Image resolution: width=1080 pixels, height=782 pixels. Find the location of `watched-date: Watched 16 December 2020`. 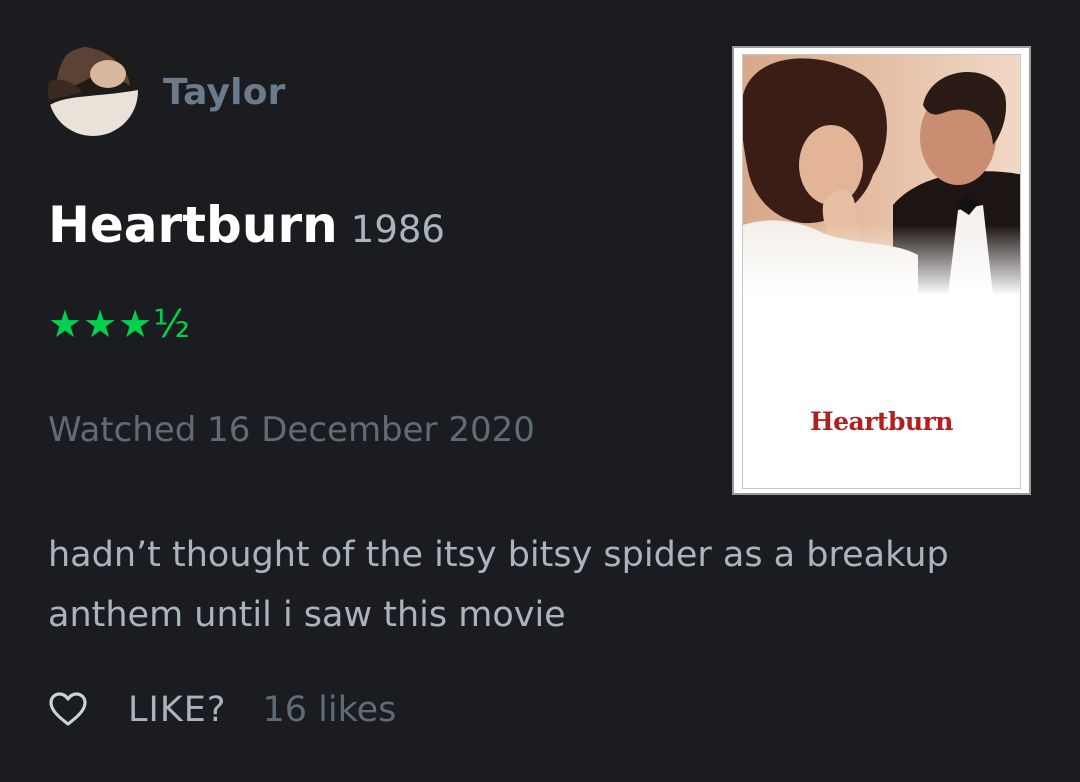

watched-date: Watched 16 December 2020 is located at coordinates (291, 430).